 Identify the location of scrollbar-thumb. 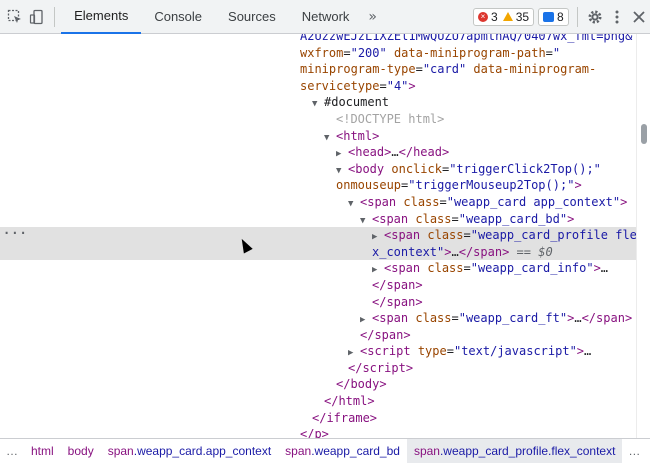
(644, 134).